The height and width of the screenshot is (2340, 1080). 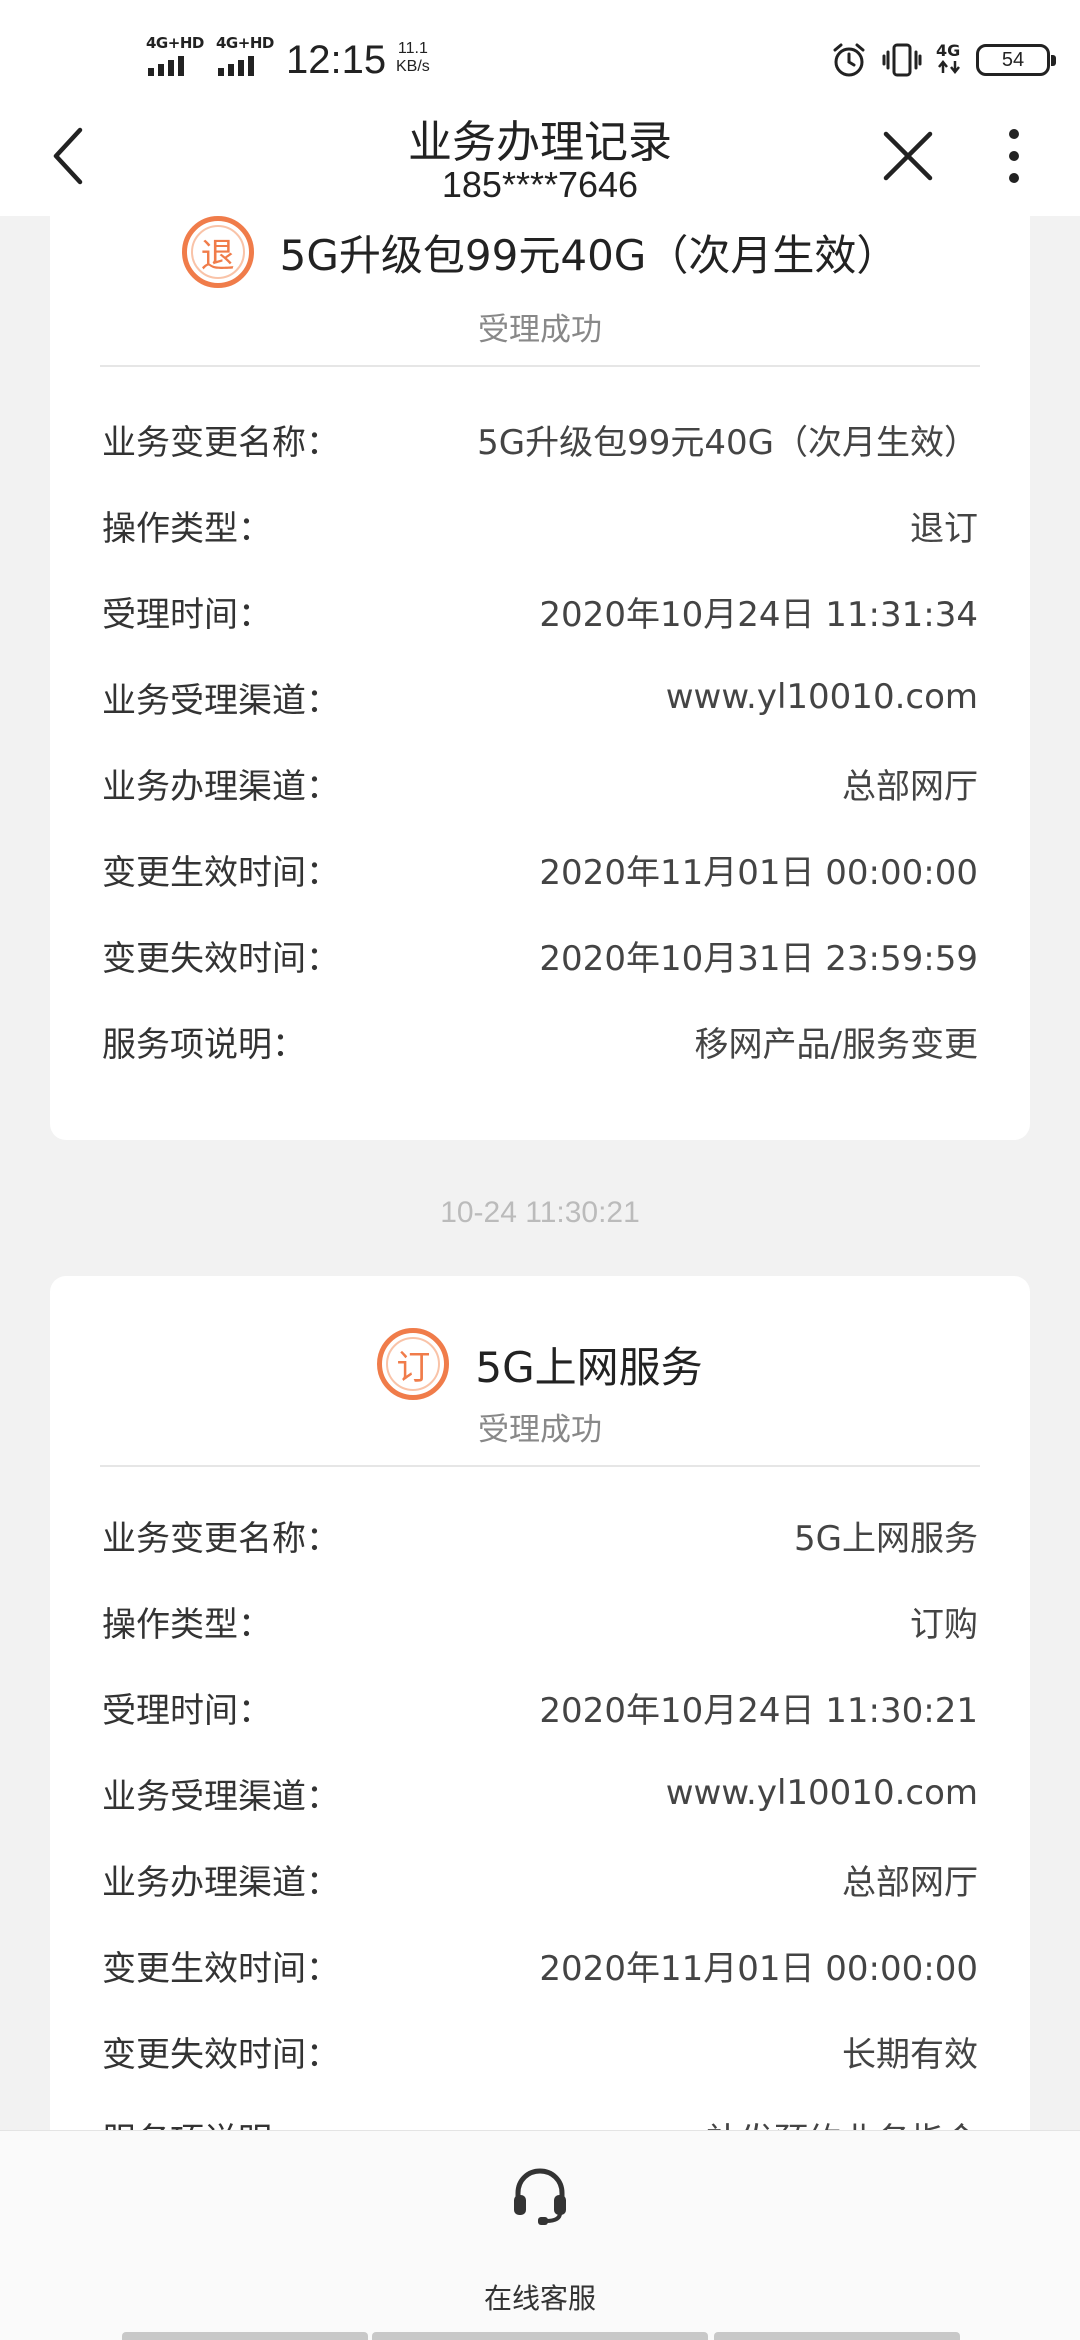 I want to click on record-header: 退 5G升级包99元40G（次月生效）, so click(x=540, y=252).